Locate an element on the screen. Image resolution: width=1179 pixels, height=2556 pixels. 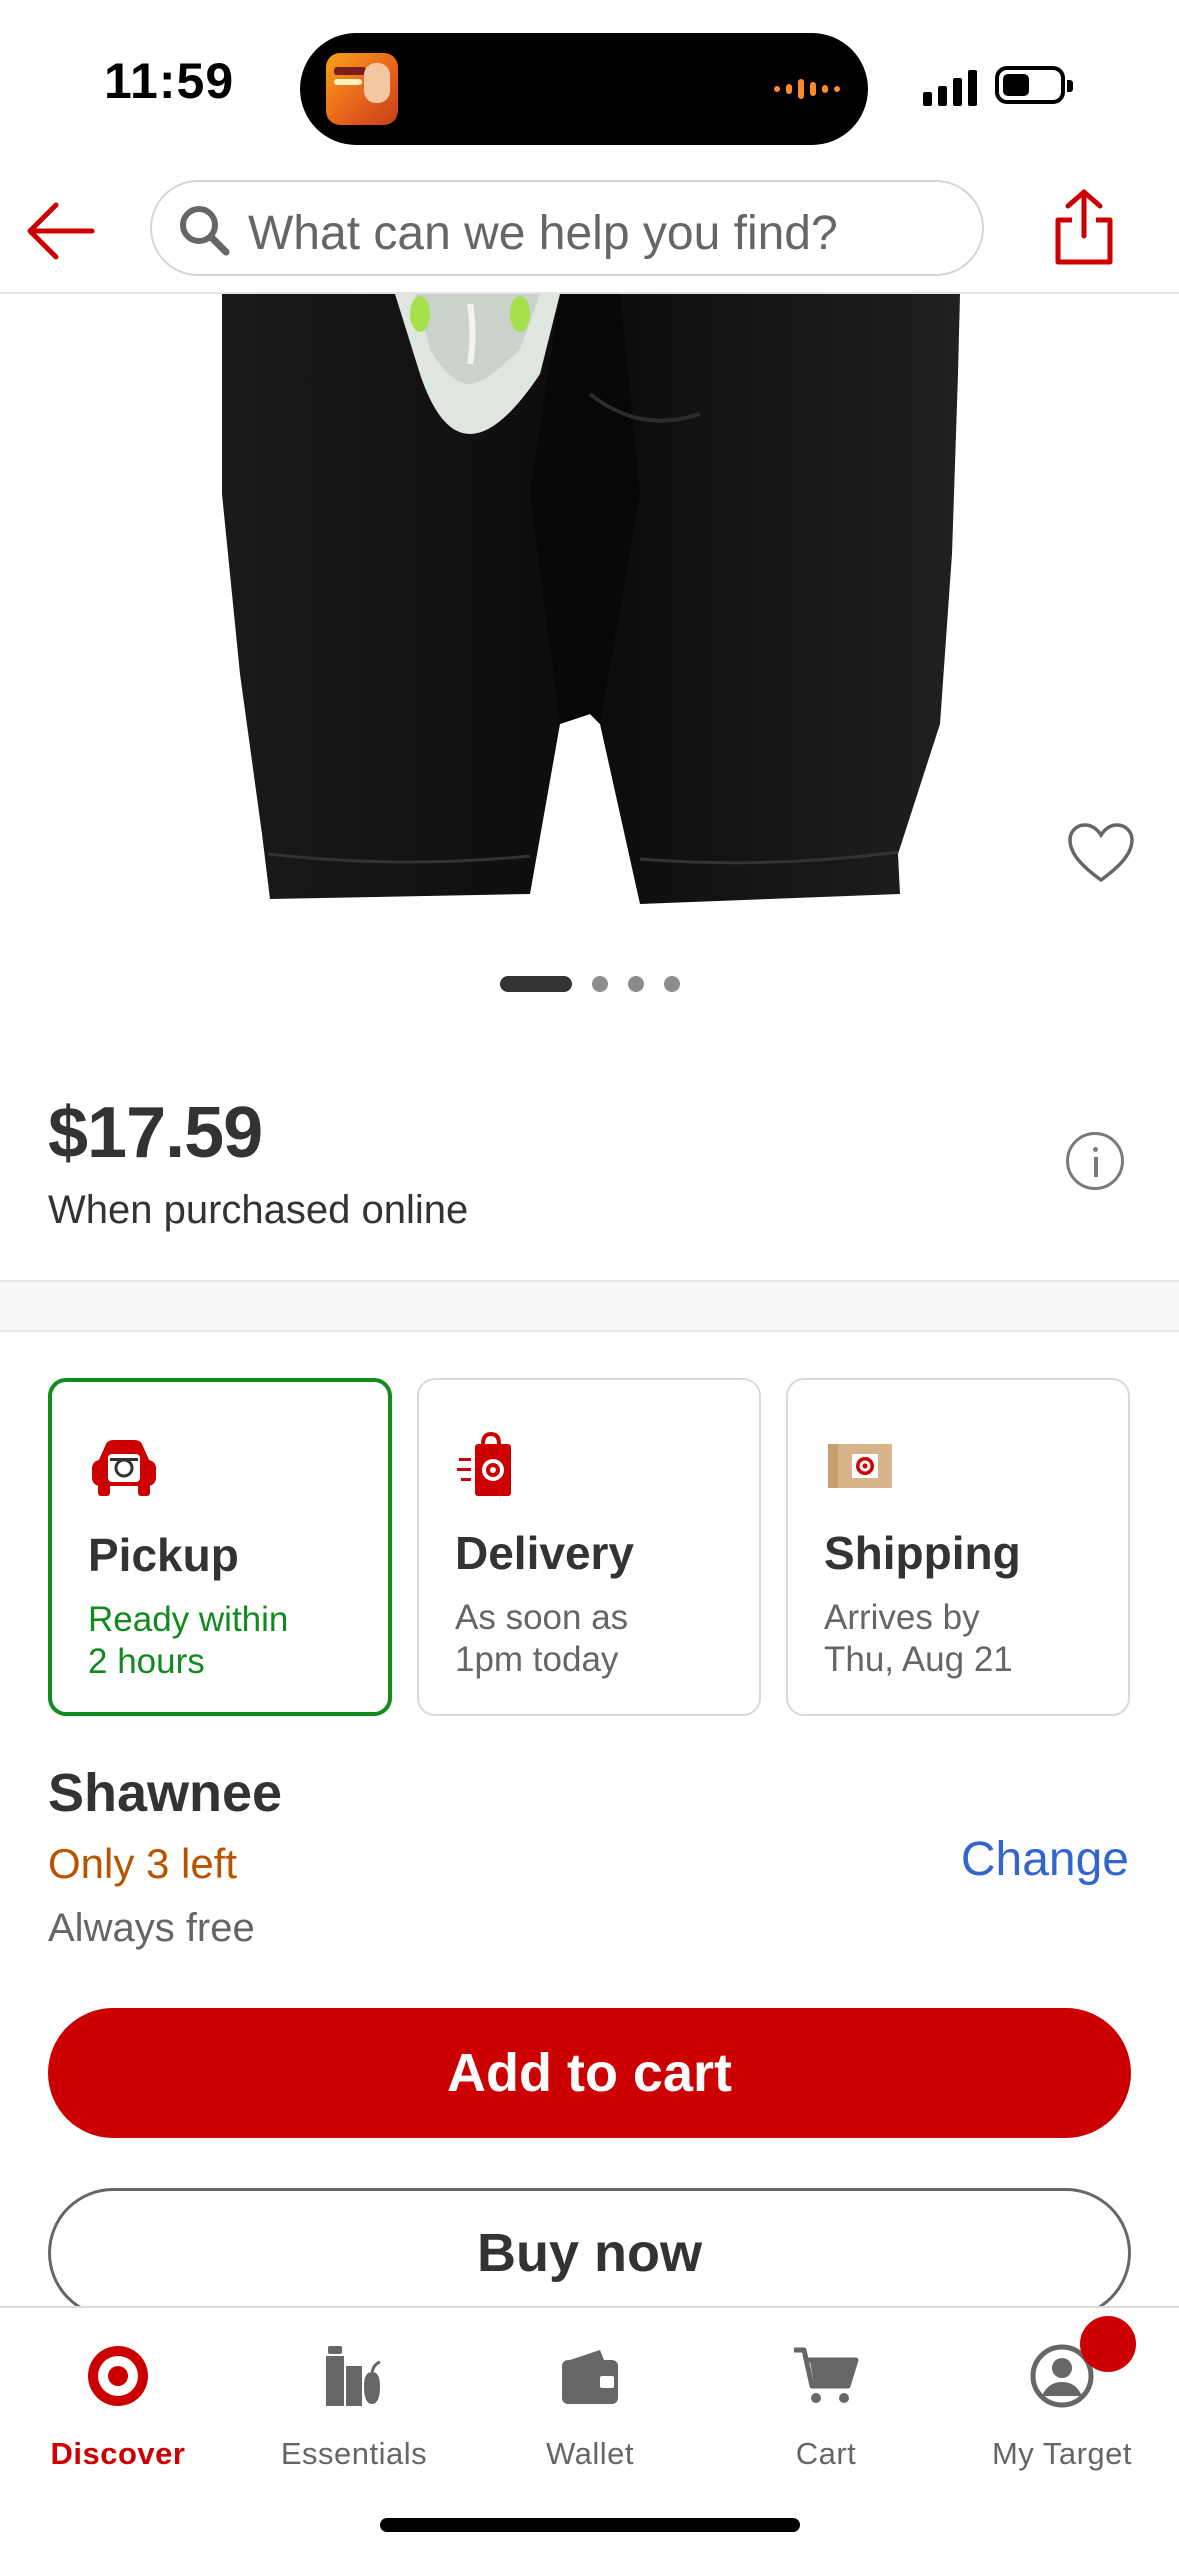
tab-label: Discover is located at coordinates (118, 2453).